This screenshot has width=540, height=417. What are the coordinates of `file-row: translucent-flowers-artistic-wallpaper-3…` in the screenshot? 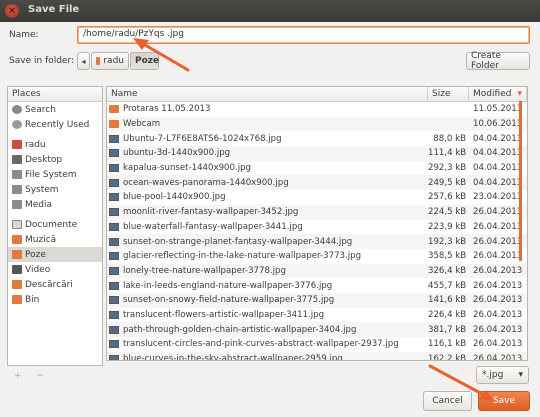 It's located at (317, 315).